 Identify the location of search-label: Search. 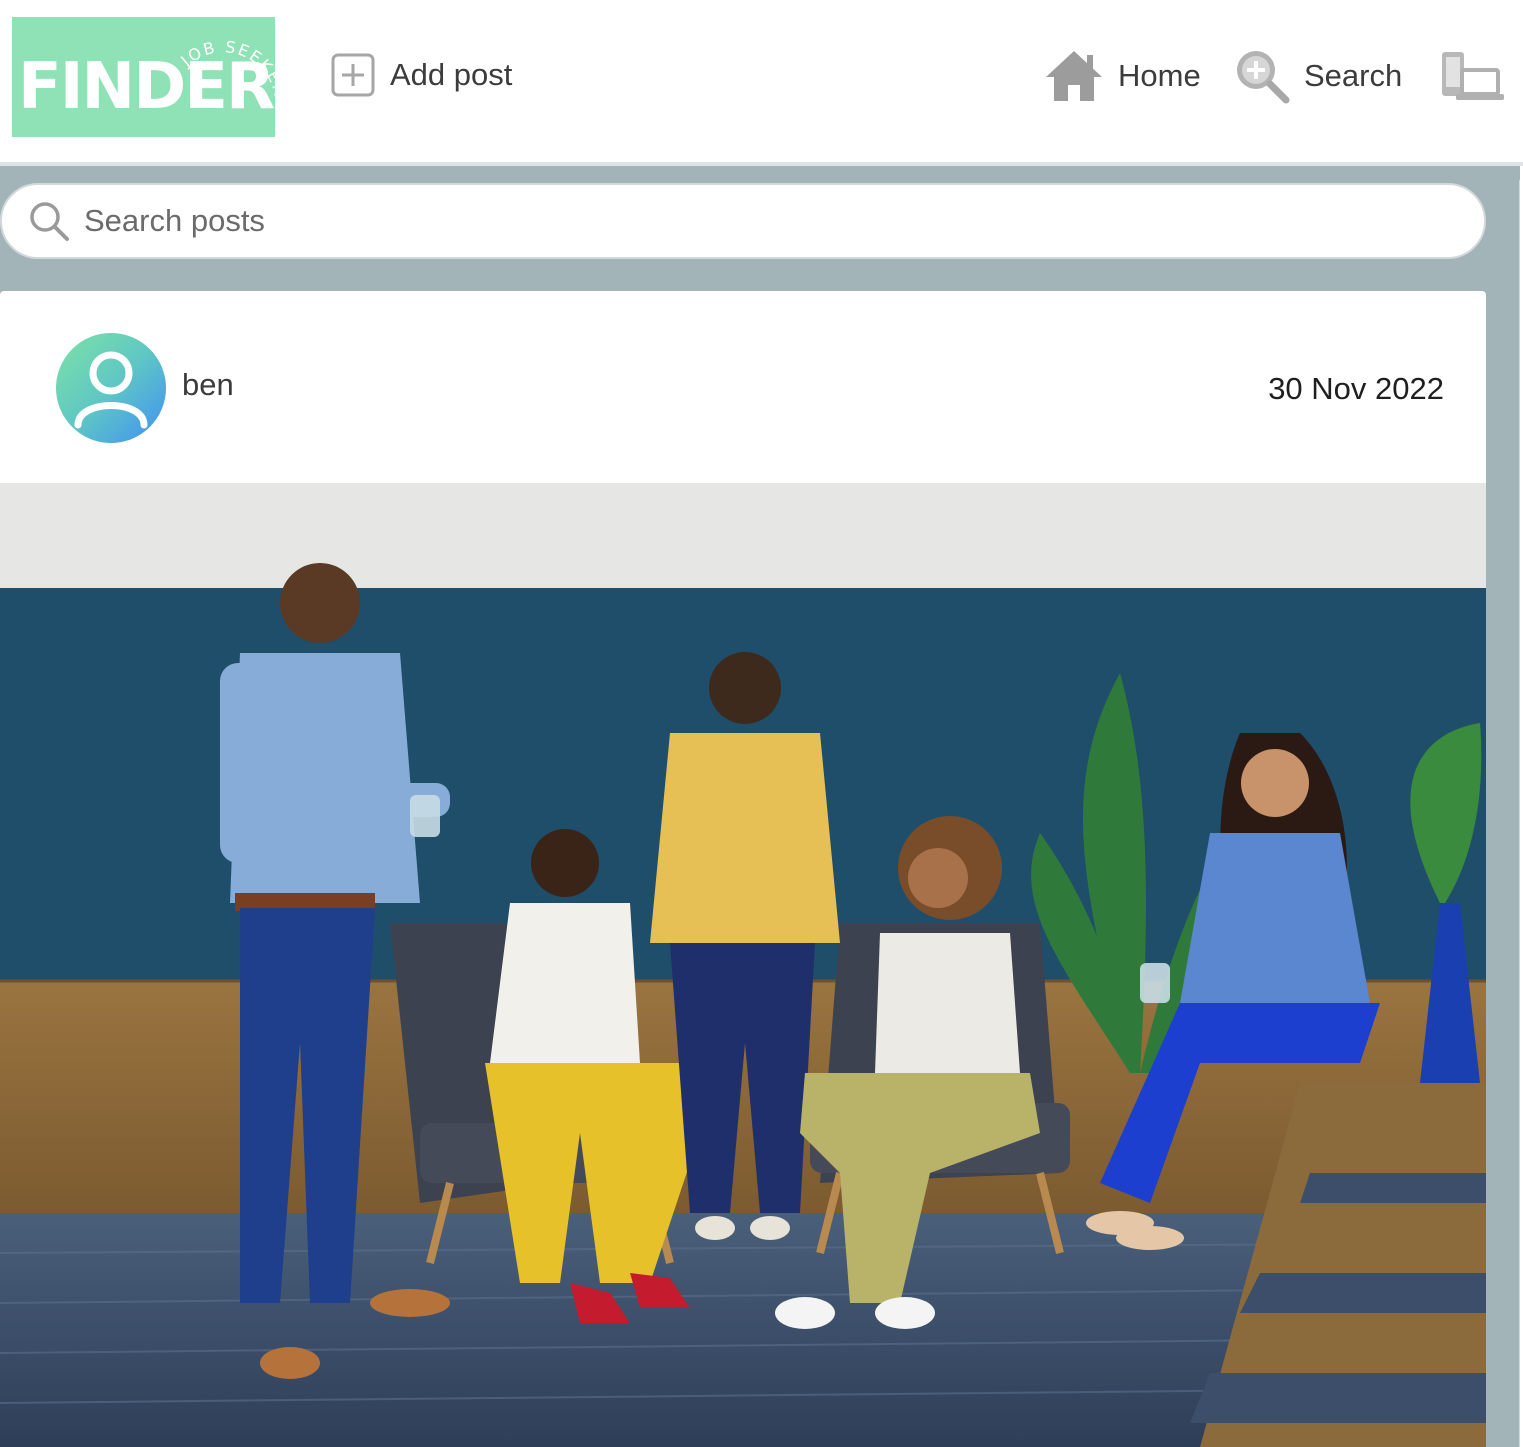
(1353, 75).